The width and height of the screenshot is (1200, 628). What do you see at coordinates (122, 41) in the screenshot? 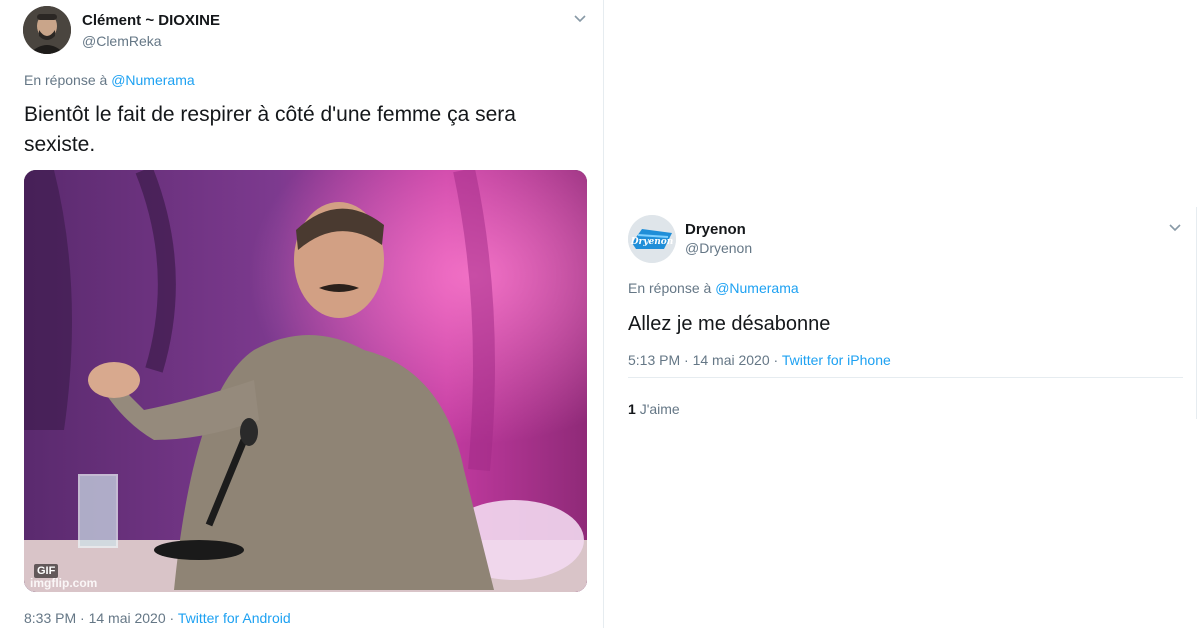
I see `author-handle: @ClemReka` at bounding box center [122, 41].